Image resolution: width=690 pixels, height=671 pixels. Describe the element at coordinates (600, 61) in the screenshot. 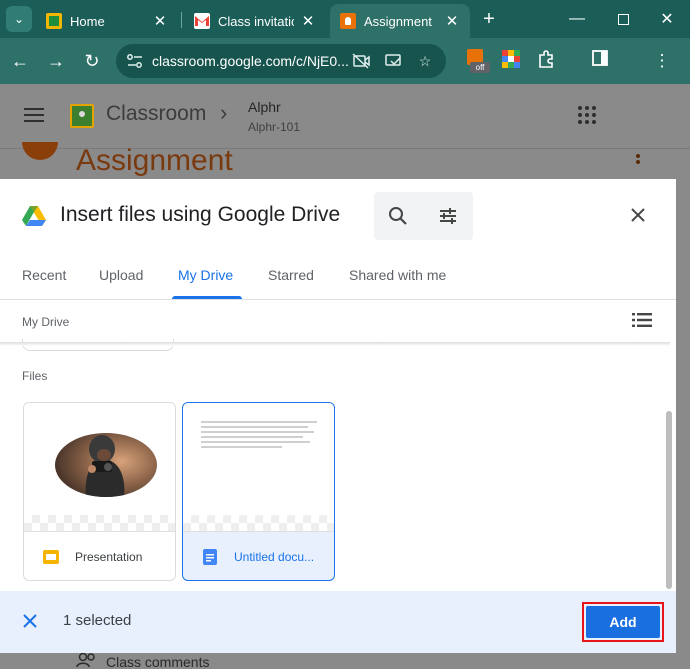

I see `side-panel-icon` at that location.